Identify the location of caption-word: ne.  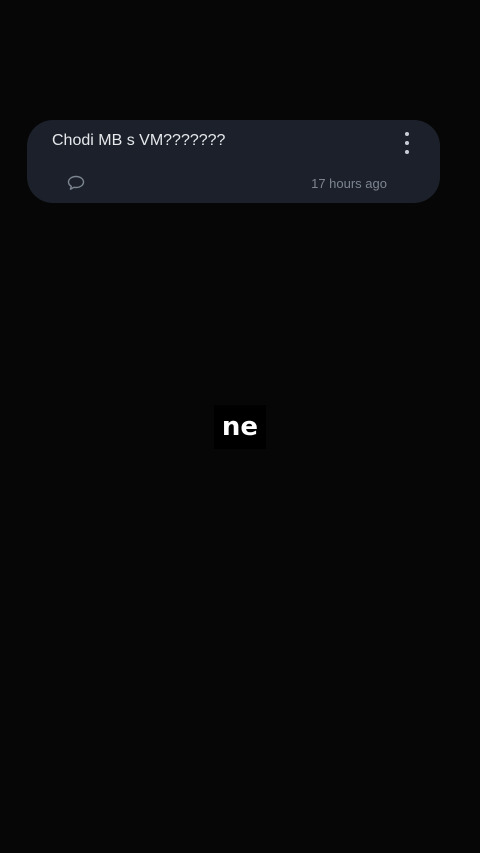
(240, 427).